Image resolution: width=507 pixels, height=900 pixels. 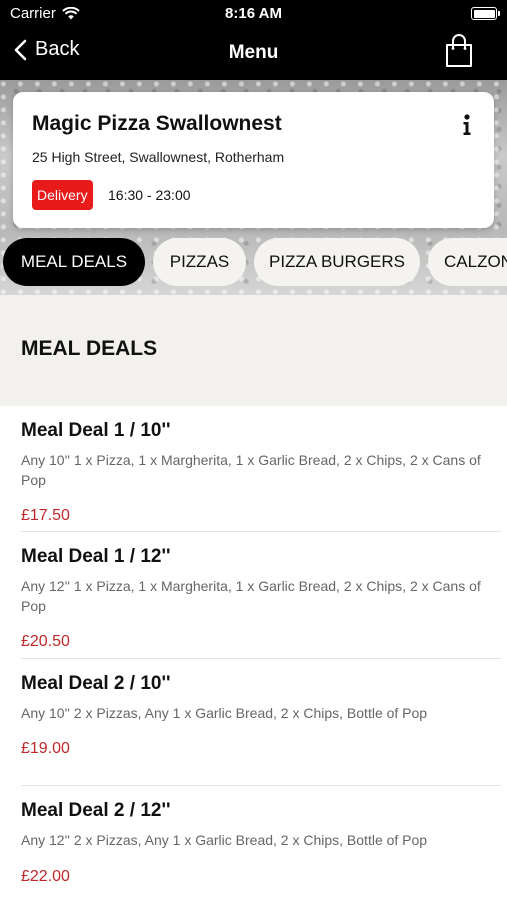 I want to click on page-title: Menu, so click(x=253, y=52).